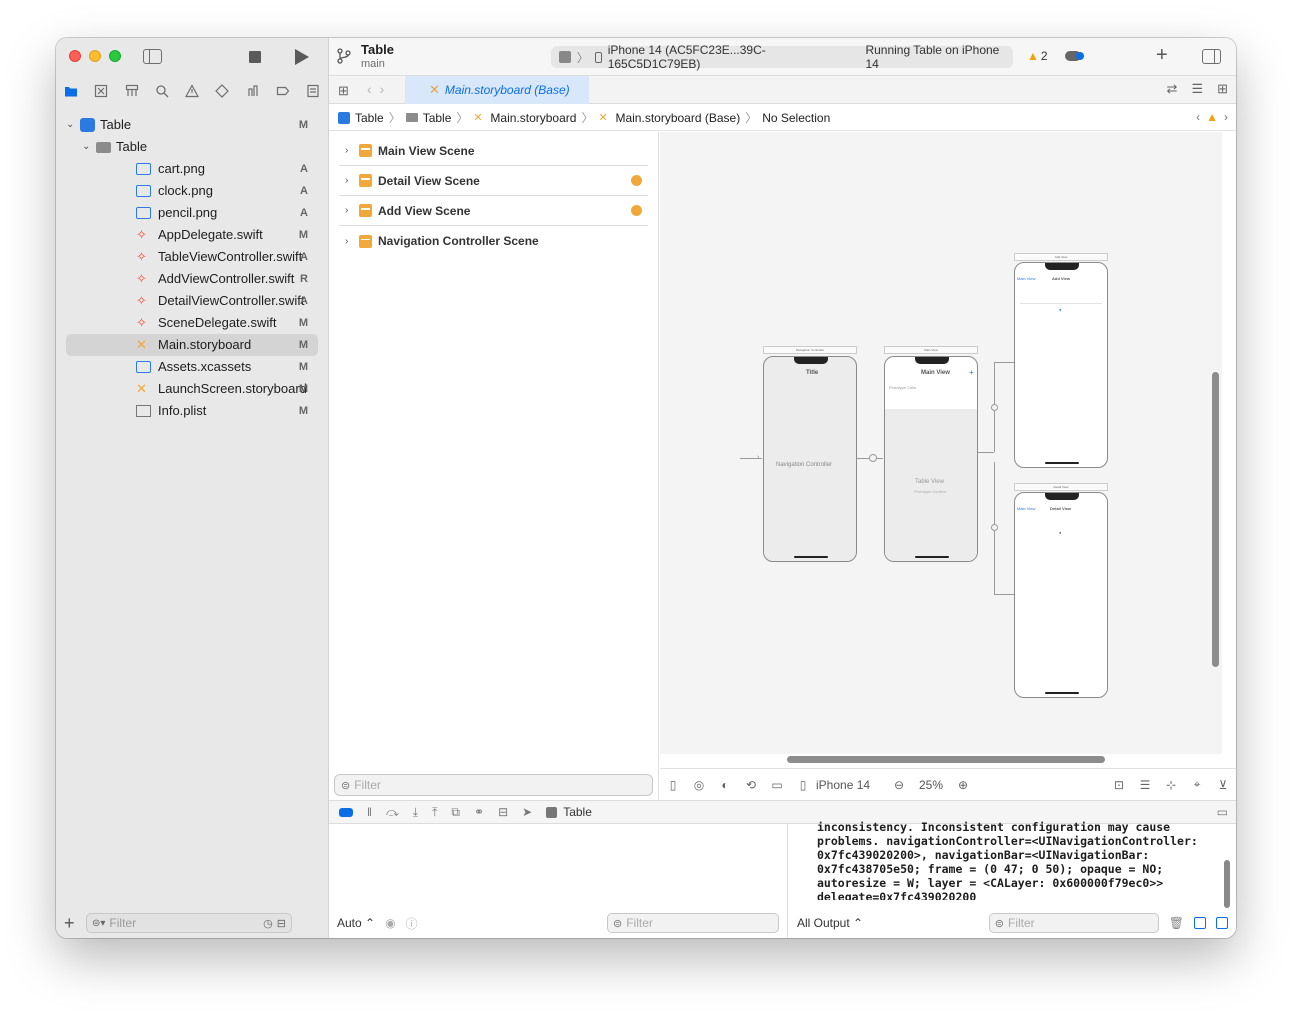 The image size is (1292, 1012). I want to click on pause-icon: ‖, so click(369, 812).